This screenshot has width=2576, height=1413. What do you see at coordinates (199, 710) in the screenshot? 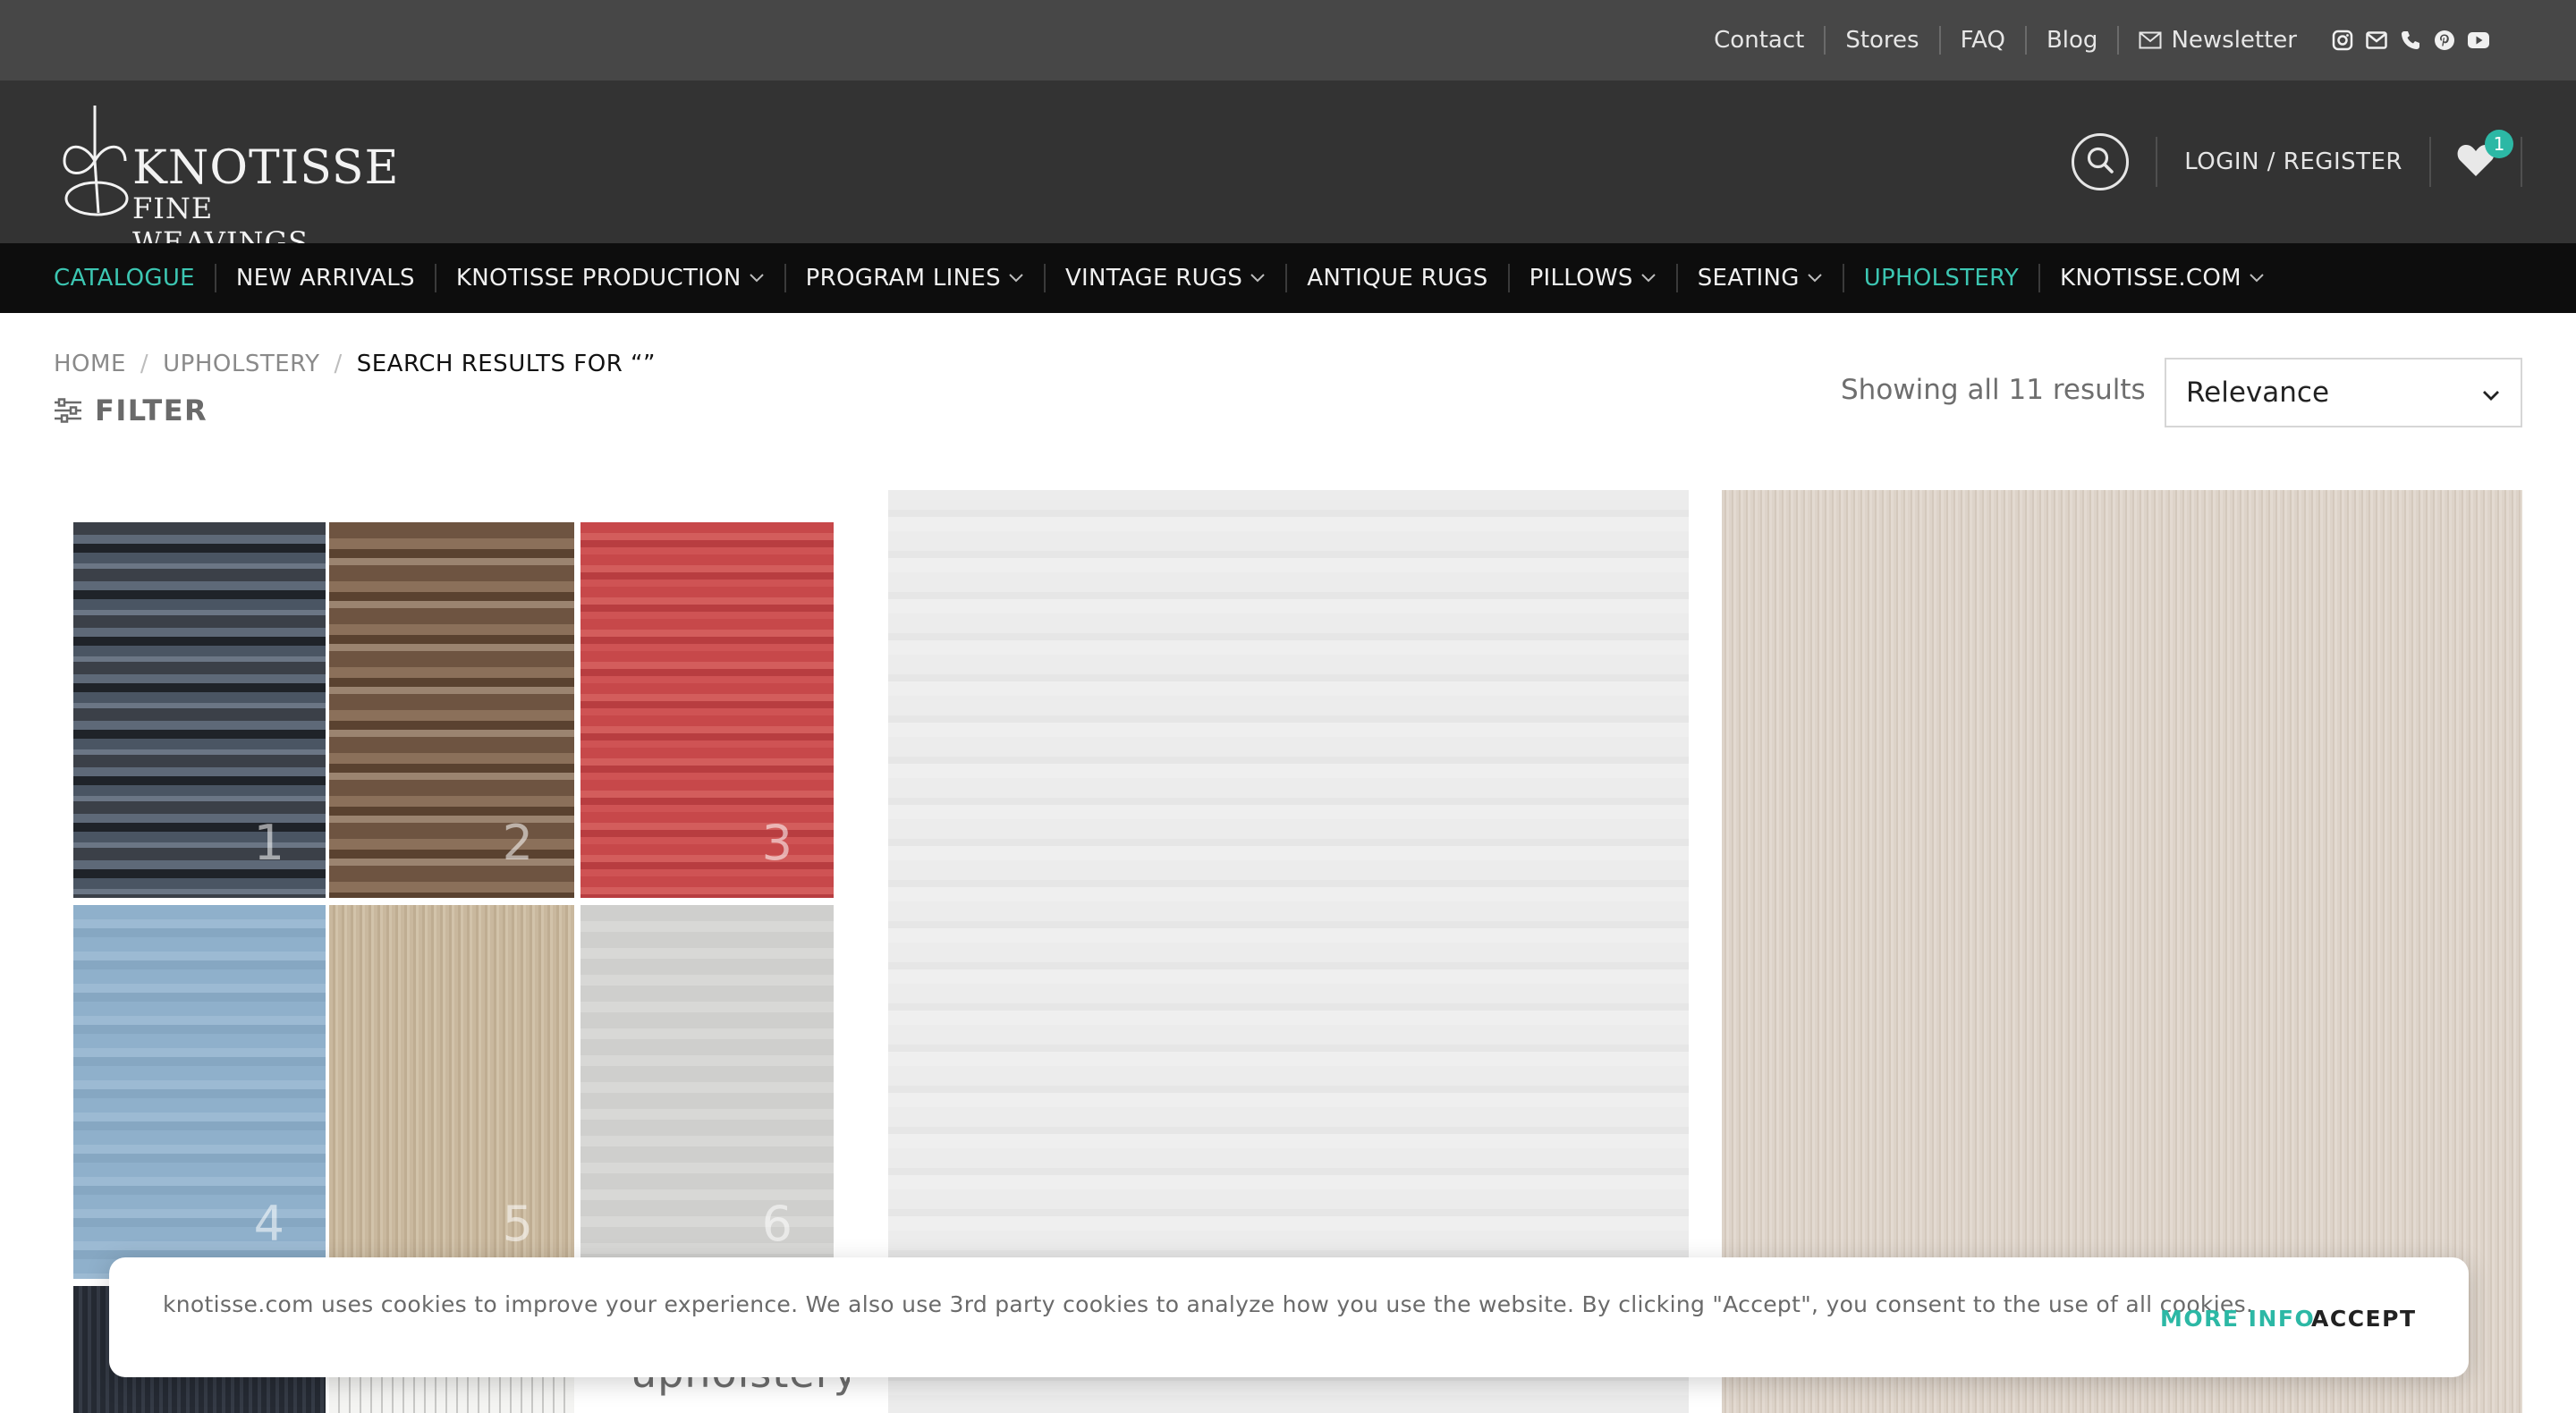
I see `swatch-1: 1` at bounding box center [199, 710].